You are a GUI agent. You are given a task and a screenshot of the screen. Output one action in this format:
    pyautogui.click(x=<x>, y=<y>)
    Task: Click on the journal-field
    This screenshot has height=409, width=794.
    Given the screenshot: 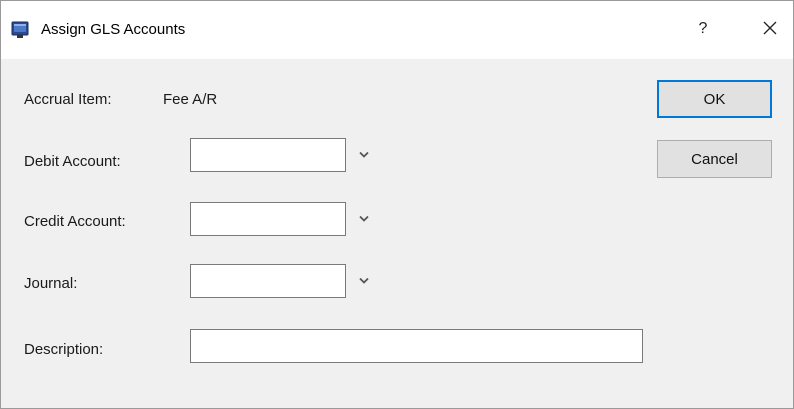 What is the action you would take?
    pyautogui.click(x=268, y=281)
    